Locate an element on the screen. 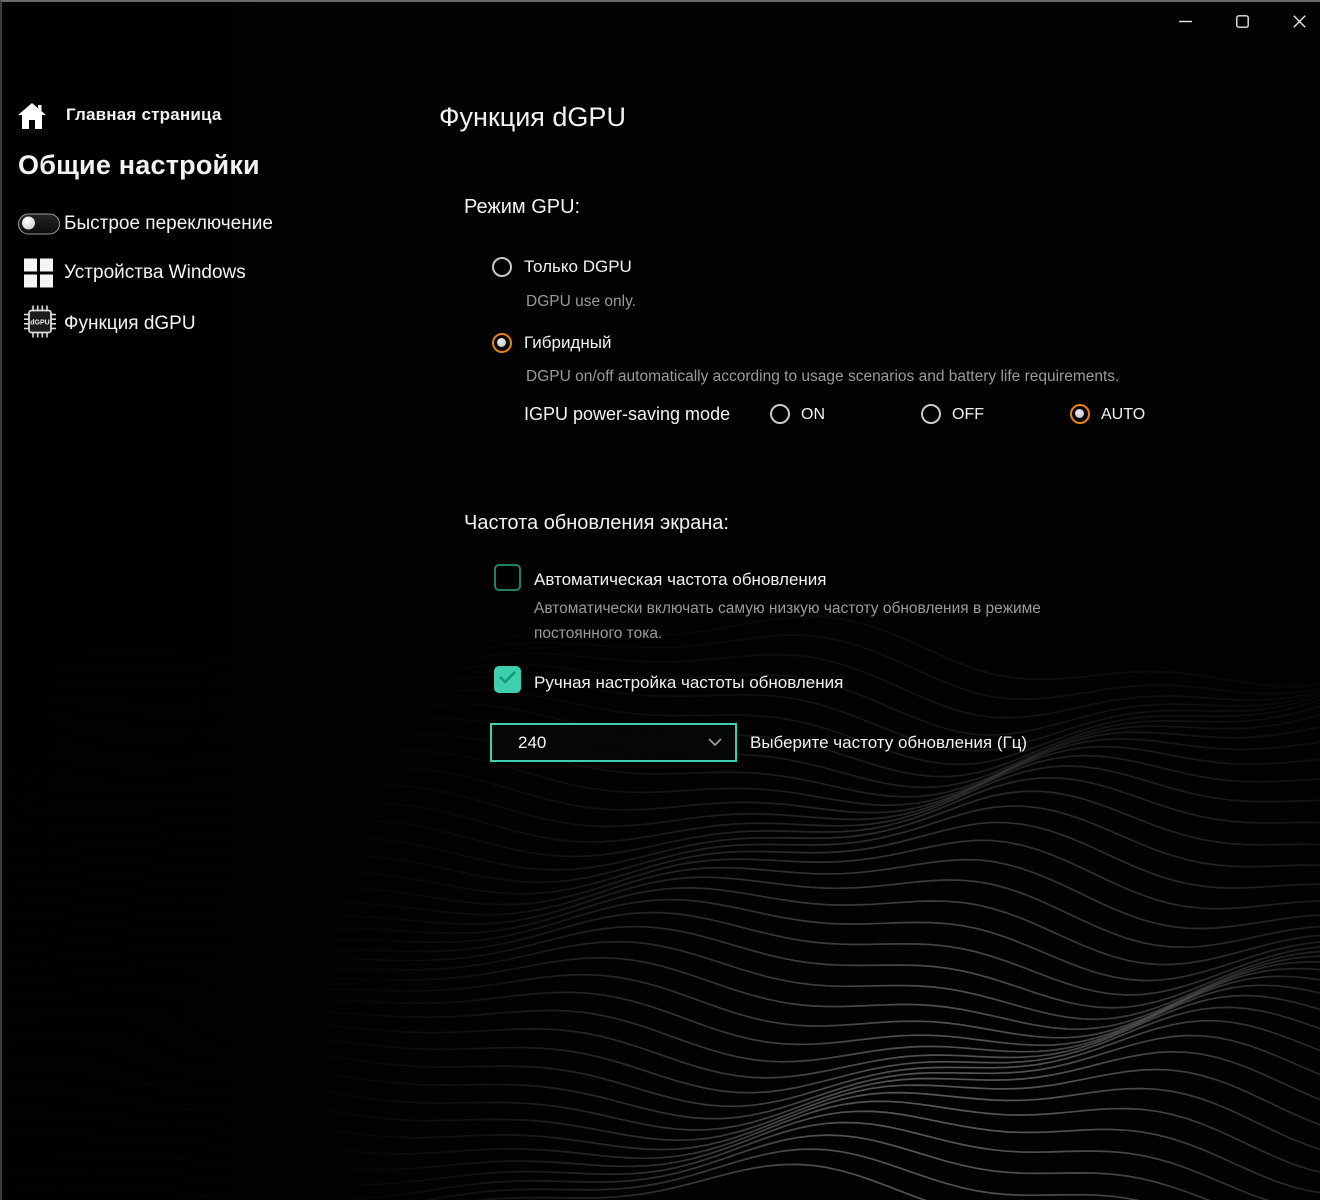 The height and width of the screenshot is (1200, 1320). check-icon is located at coordinates (507, 679).